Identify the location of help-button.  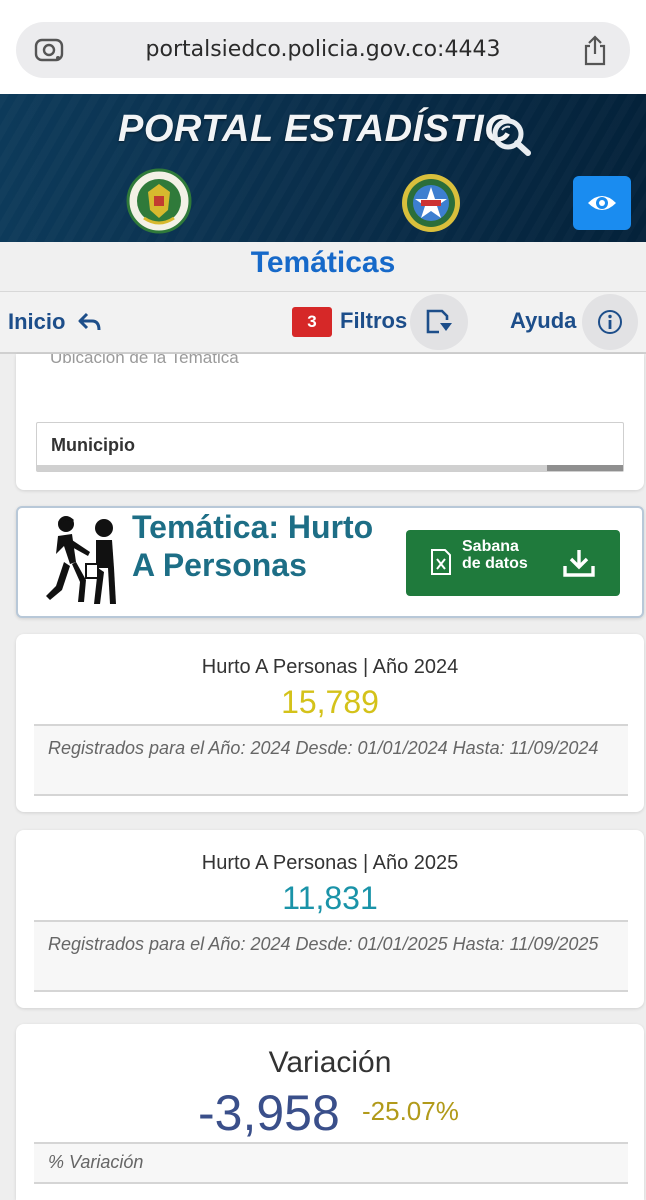
(610, 322).